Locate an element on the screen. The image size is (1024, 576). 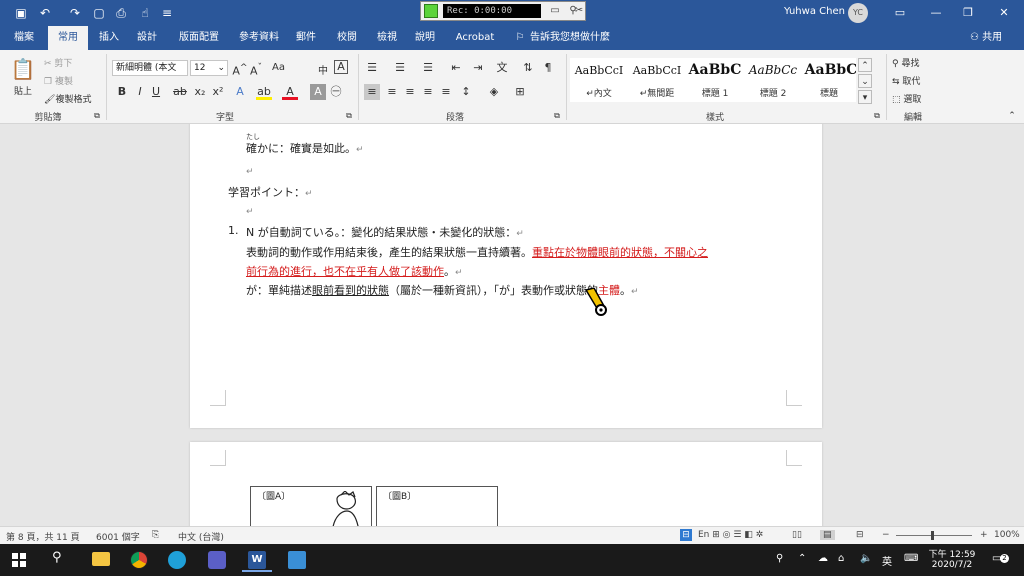
document-line: が：單純描述眼前看到的狀態（屬於一種新資訊），「が」表動作或狀態的主體。↵ is located at coordinates (442, 290).